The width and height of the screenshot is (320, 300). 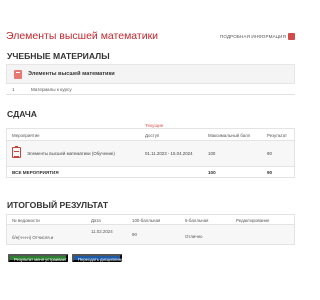 What do you see at coordinates (150, 74) in the screenshot?
I see `materials-card: Элементы высшей математики` at bounding box center [150, 74].